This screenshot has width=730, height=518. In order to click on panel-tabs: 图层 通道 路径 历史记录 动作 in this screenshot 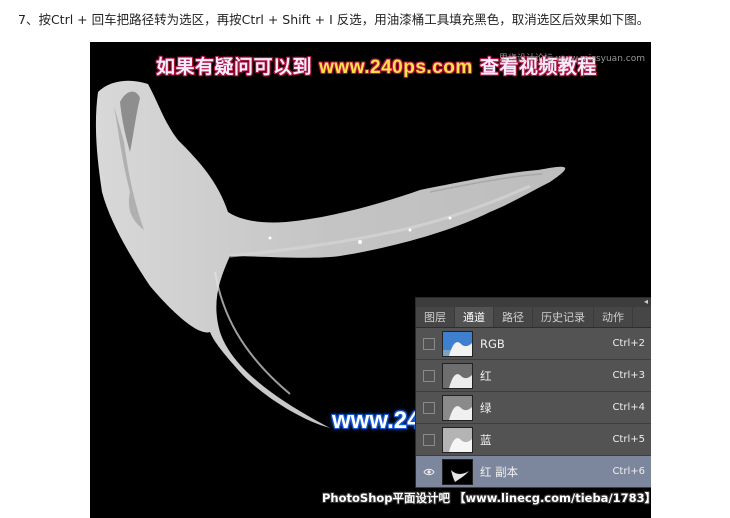, I will do `click(533, 317)`.